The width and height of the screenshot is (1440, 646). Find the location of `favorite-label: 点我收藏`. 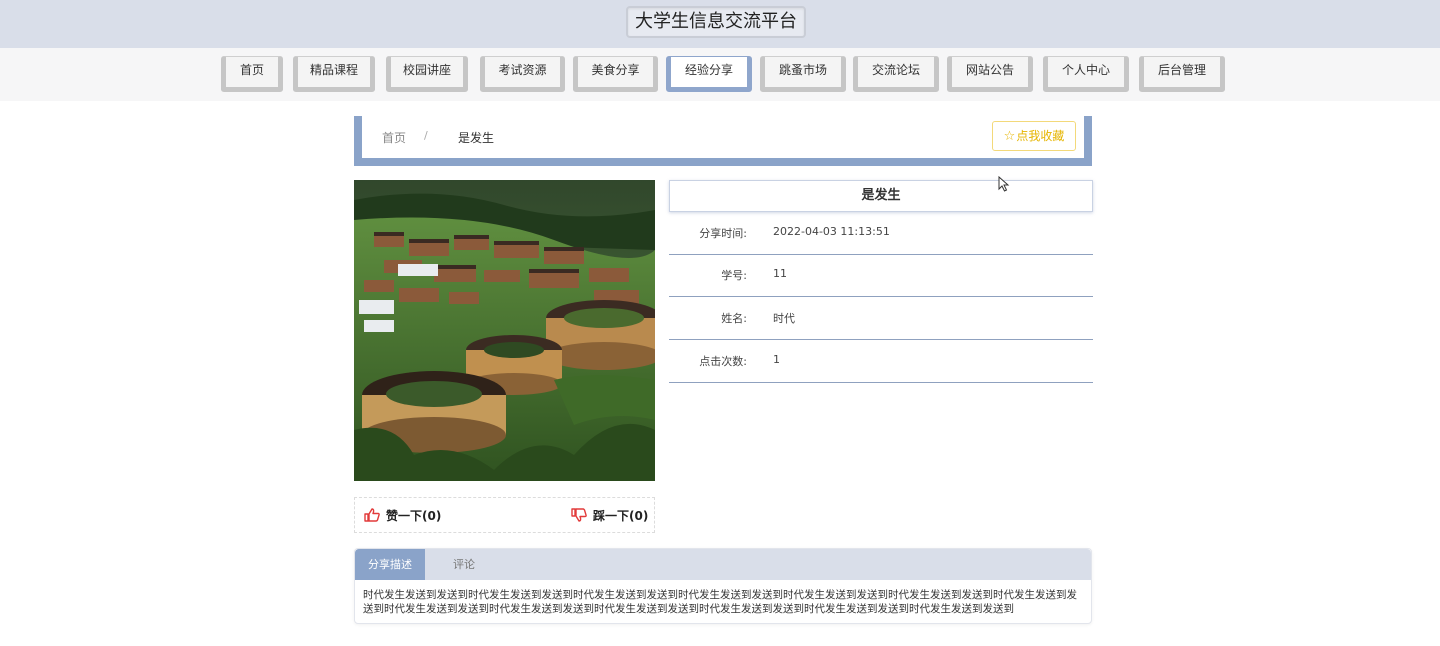

favorite-label: 点我收藏 is located at coordinates (1040, 136).